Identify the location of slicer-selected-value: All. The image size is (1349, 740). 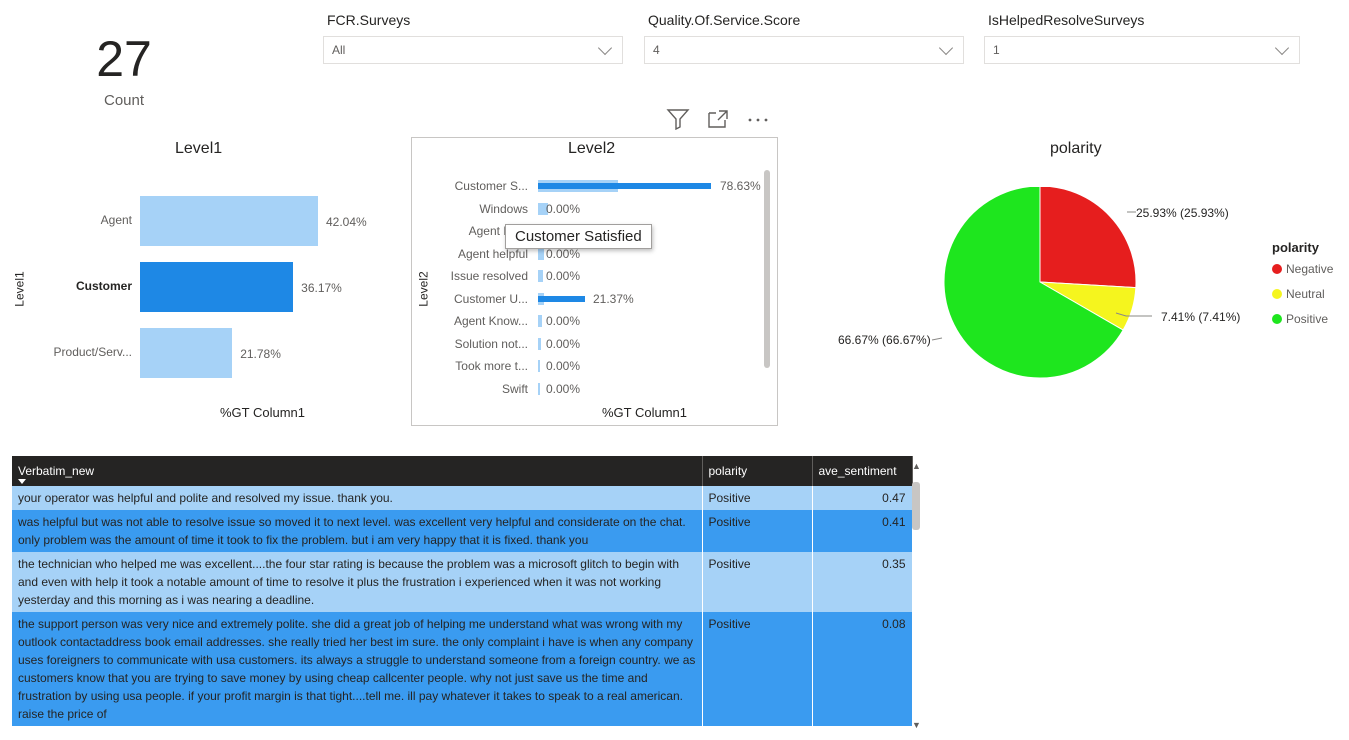
(339, 50).